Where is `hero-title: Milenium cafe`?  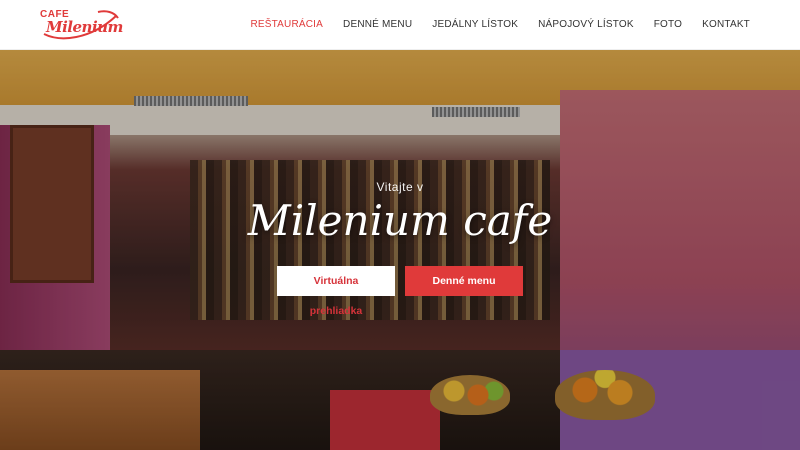
hero-title: Milenium cafe is located at coordinates (400, 220).